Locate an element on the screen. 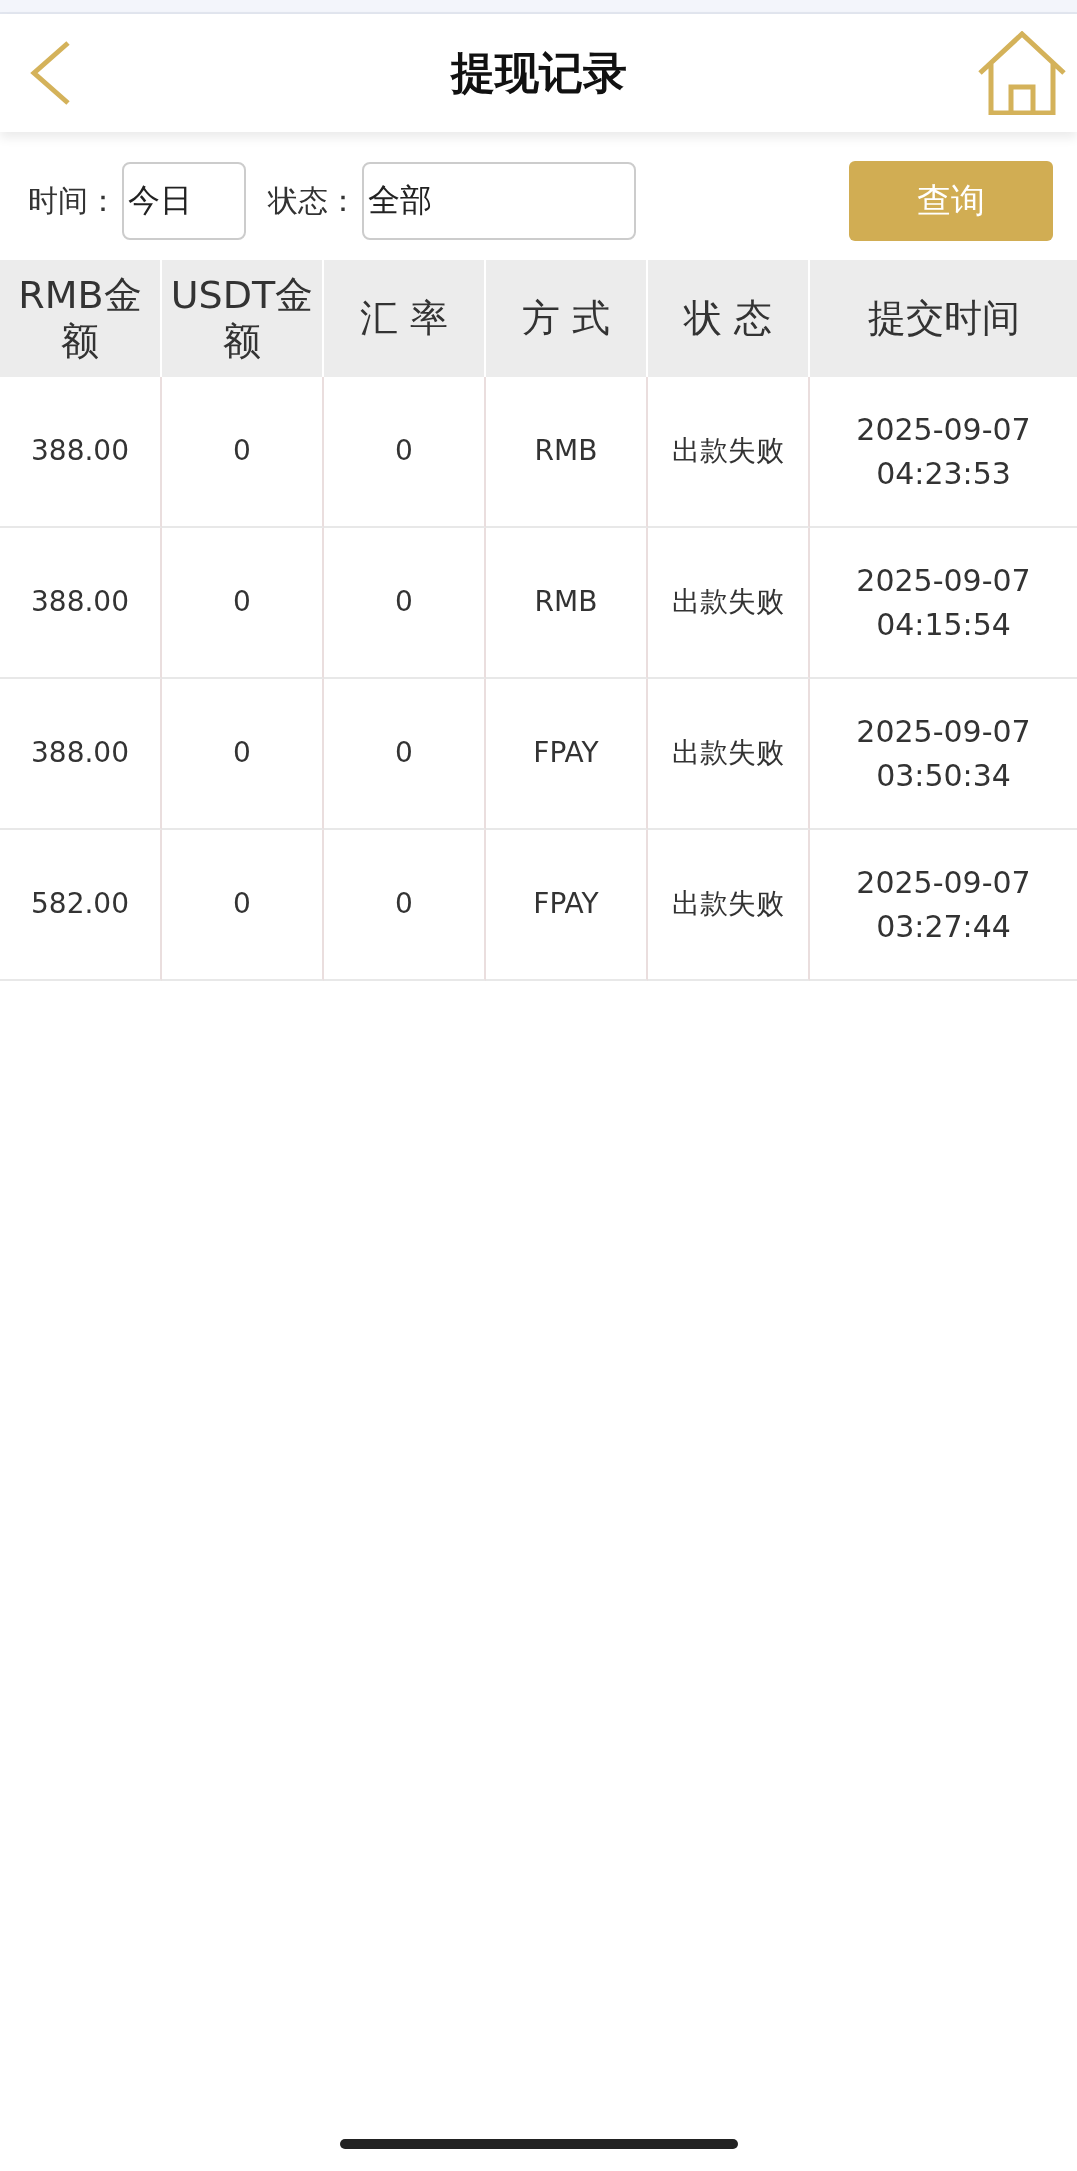 The image size is (1077, 2171). table-cell: 2025-09-07 03:50:34 is located at coordinates (943, 754).